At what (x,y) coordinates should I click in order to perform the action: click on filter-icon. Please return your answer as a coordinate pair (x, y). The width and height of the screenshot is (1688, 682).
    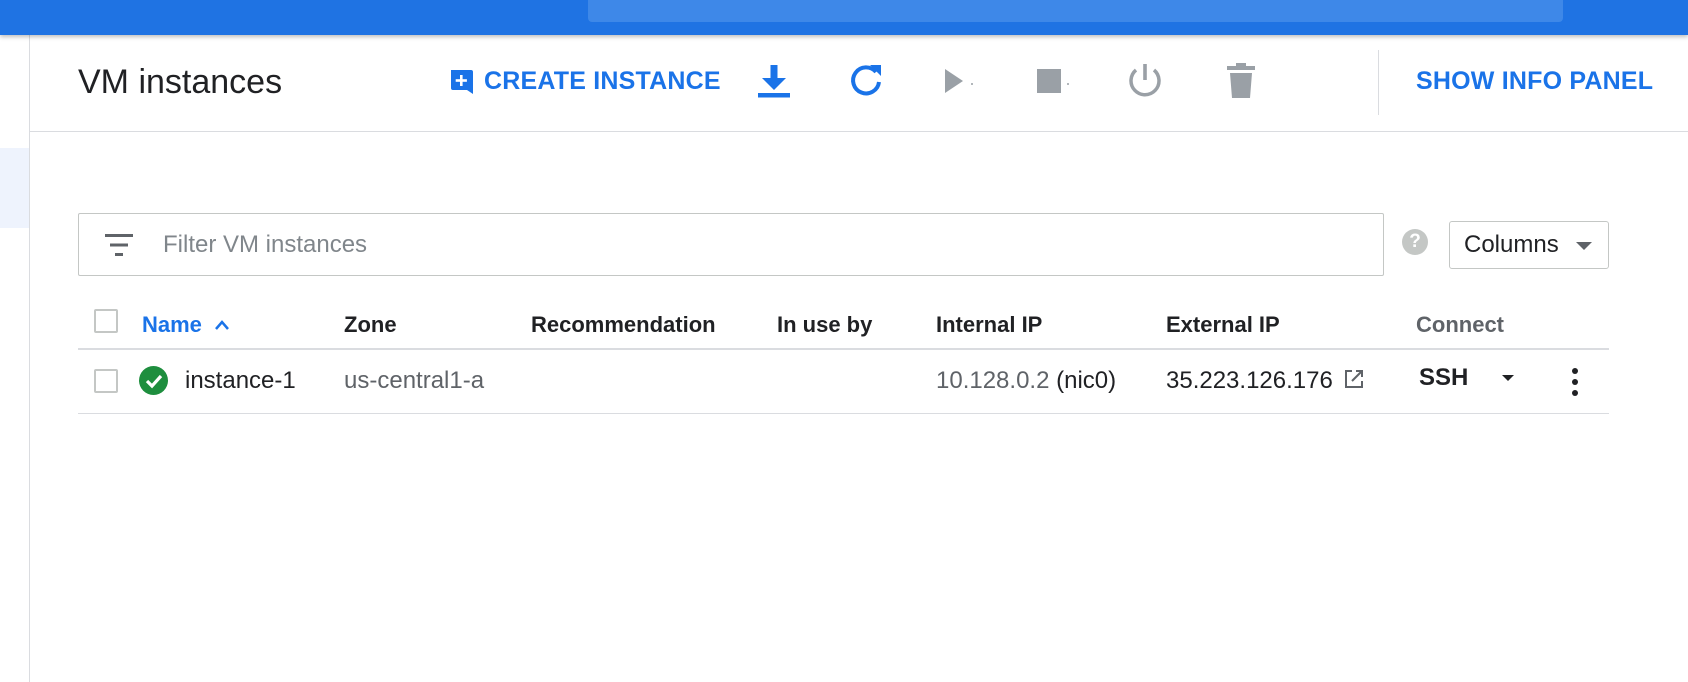
    Looking at the image, I should click on (119, 245).